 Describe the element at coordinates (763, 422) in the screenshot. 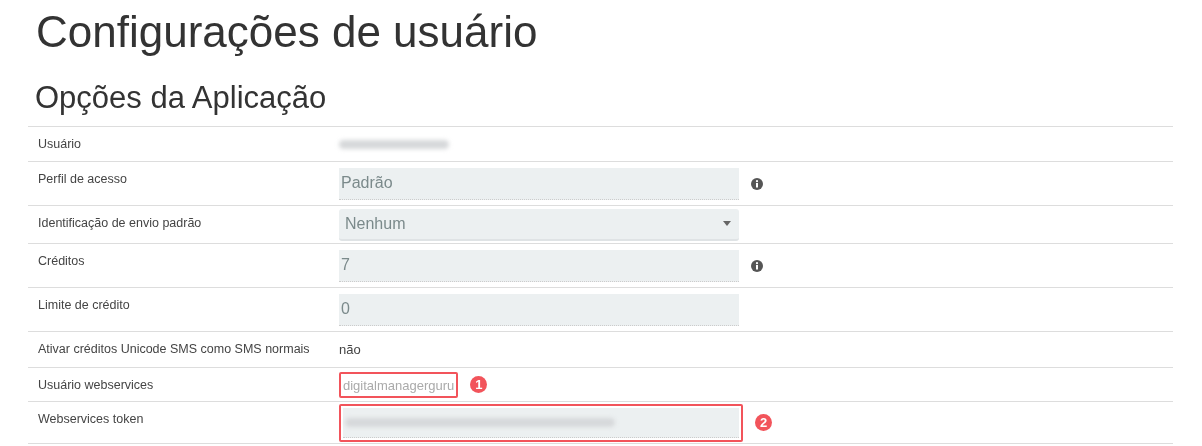

I see `number-badge: 2` at that location.